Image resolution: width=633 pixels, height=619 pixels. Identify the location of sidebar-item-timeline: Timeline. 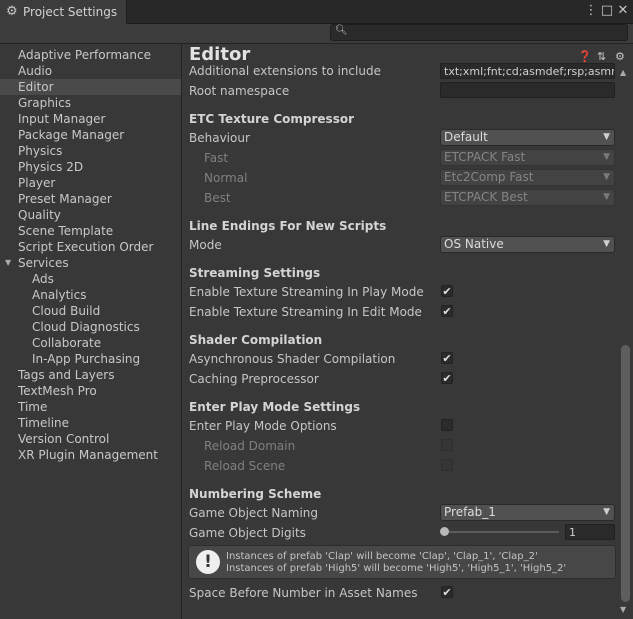
(90, 423).